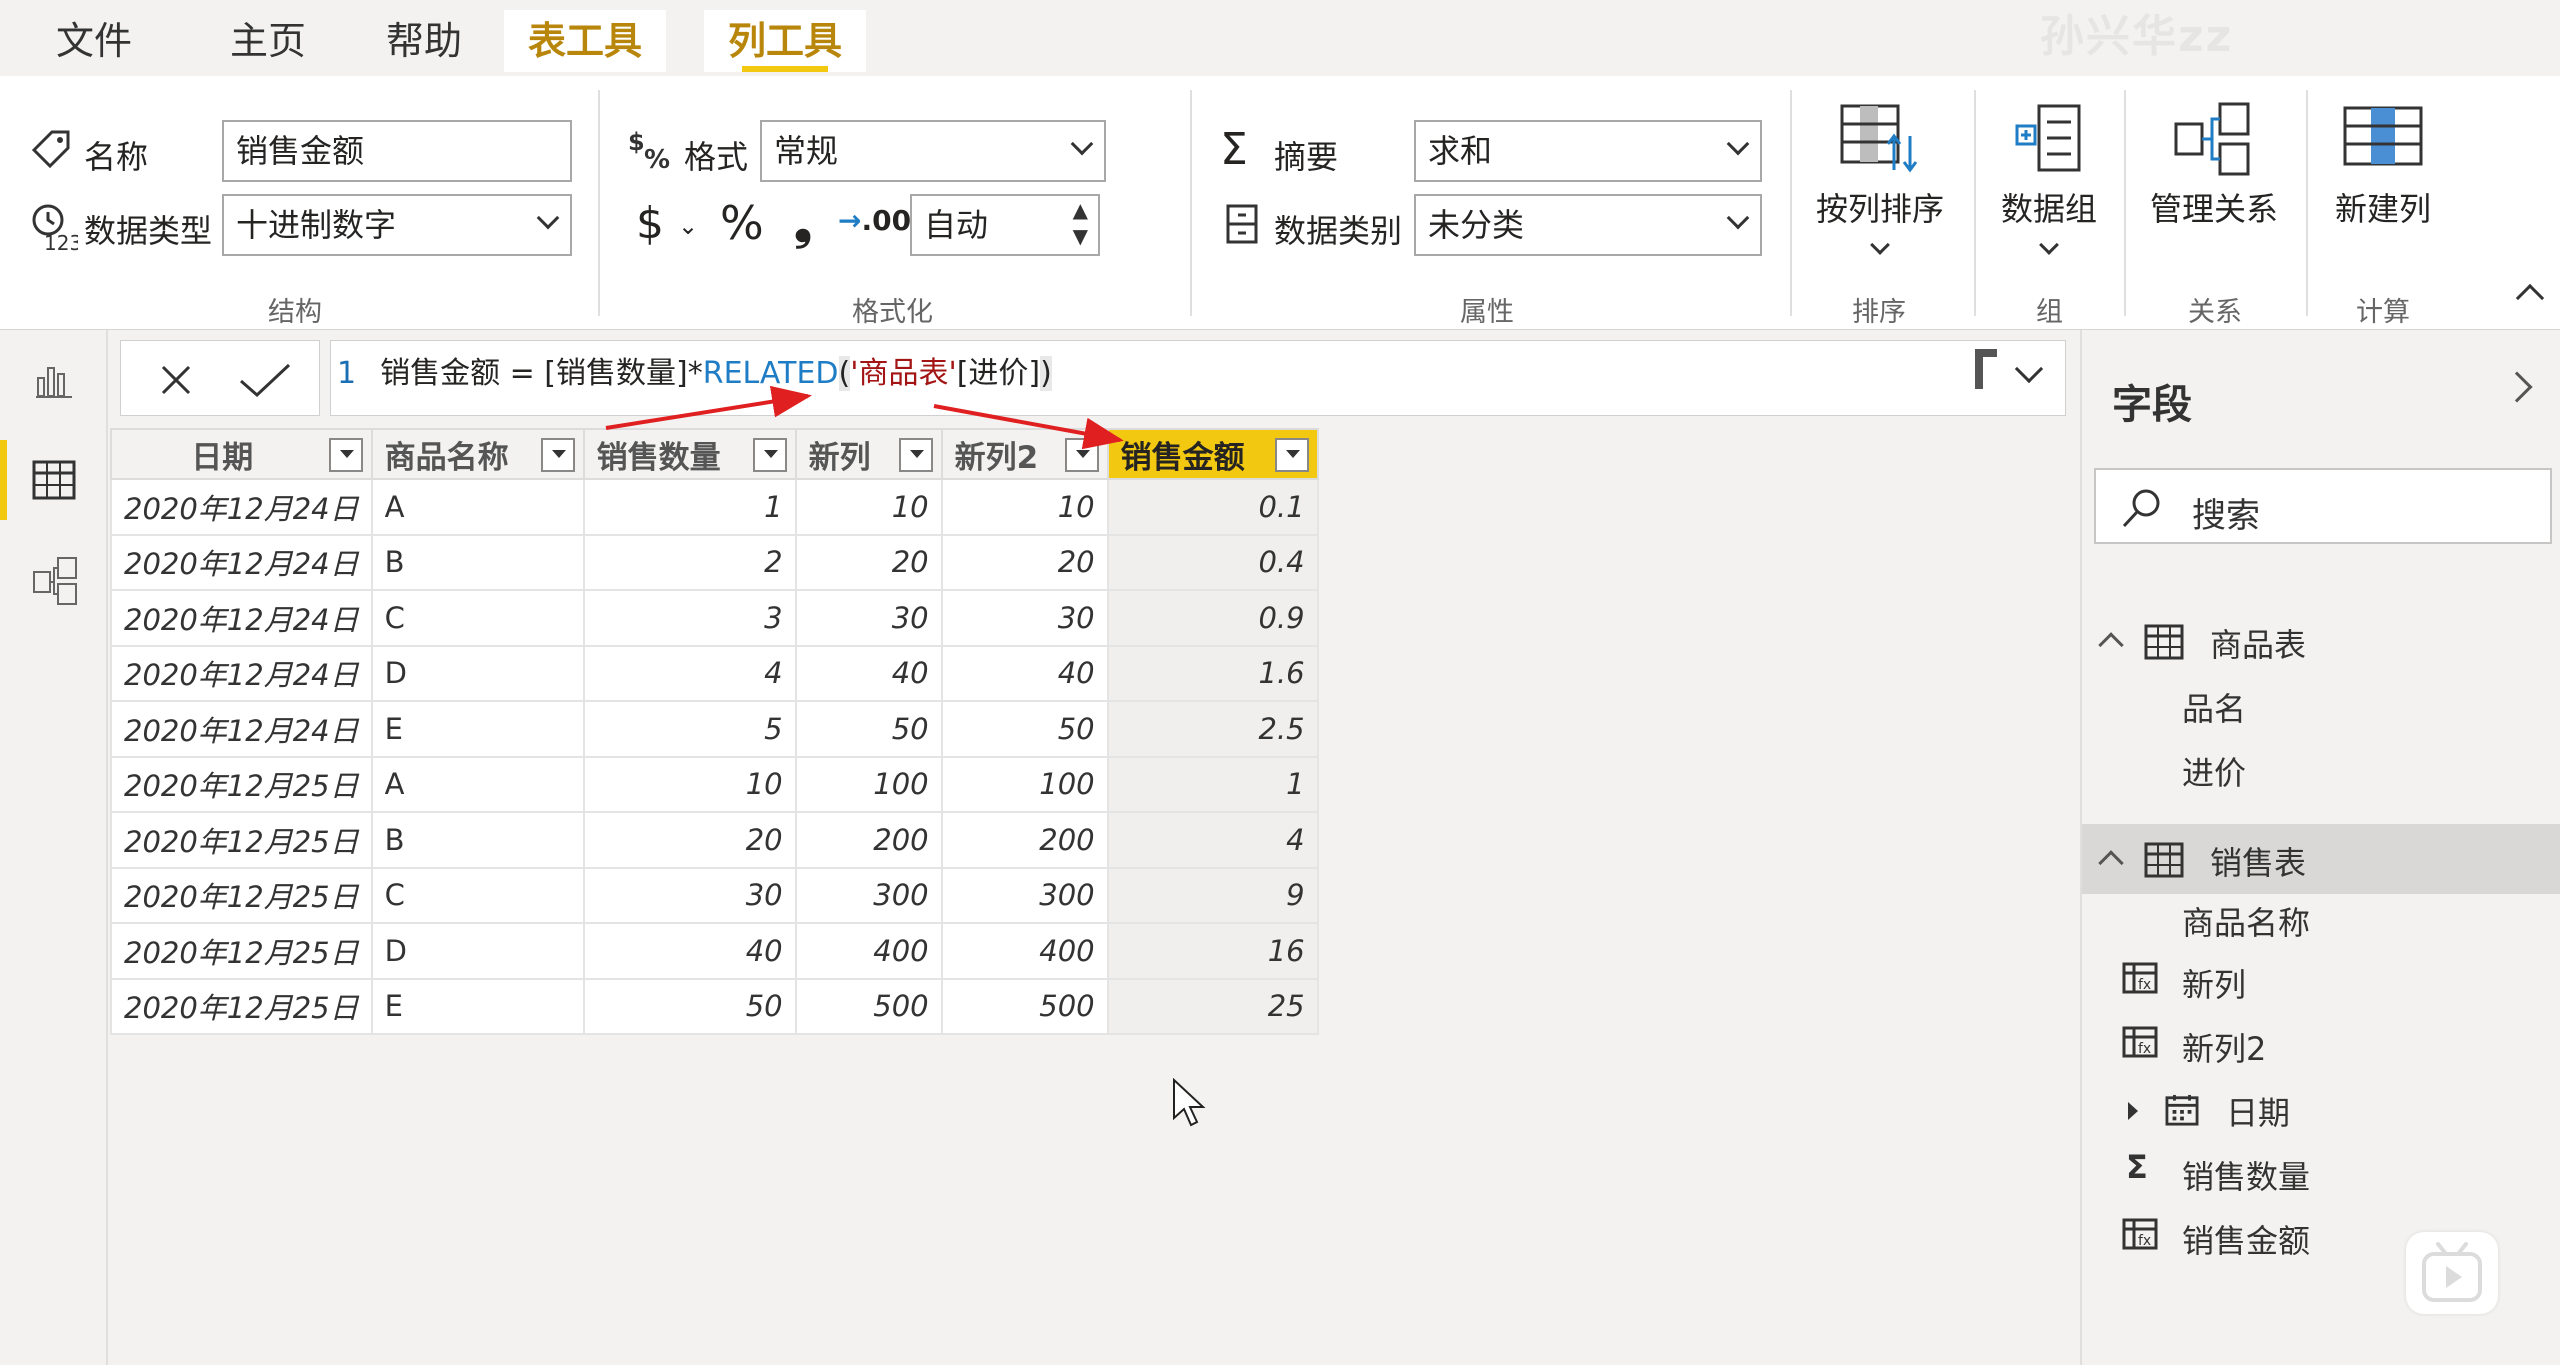  Describe the element at coordinates (477, 729) in the screenshot. I see `table-cell: E` at that location.